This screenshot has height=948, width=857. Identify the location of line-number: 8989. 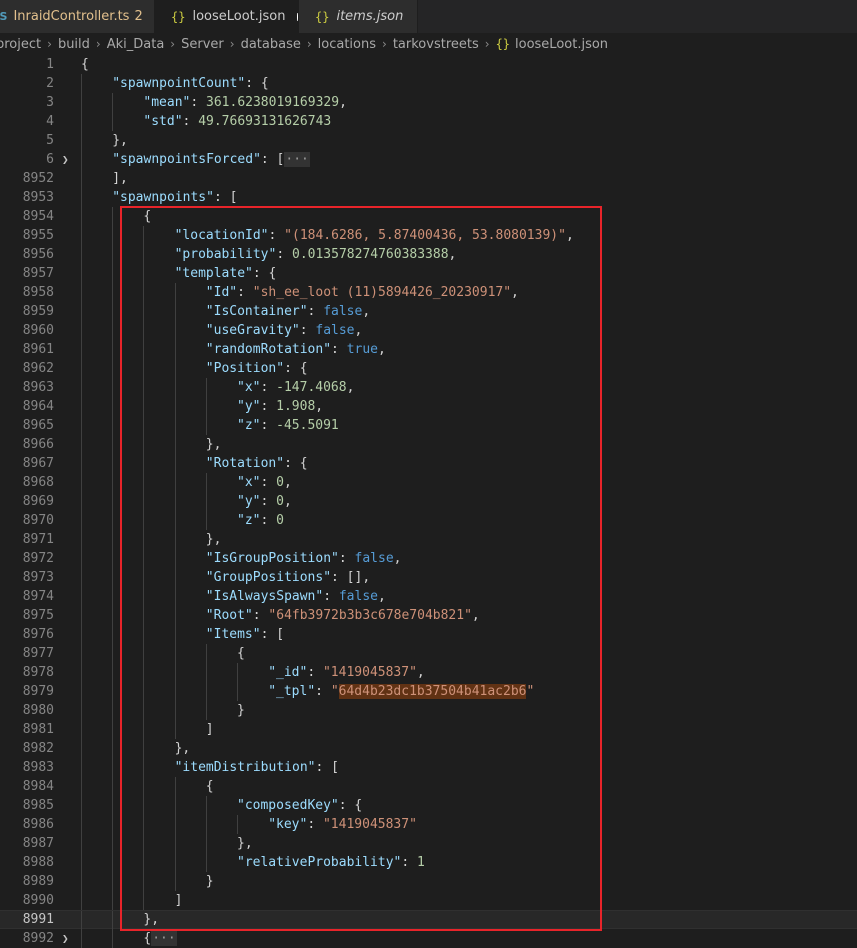
(38, 881).